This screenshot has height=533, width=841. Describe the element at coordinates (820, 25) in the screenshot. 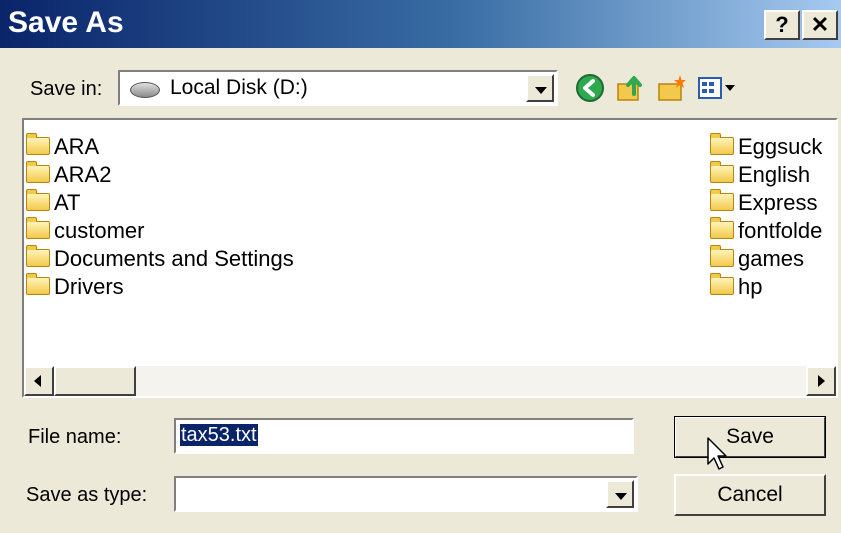

I see `close-button: ✕` at that location.